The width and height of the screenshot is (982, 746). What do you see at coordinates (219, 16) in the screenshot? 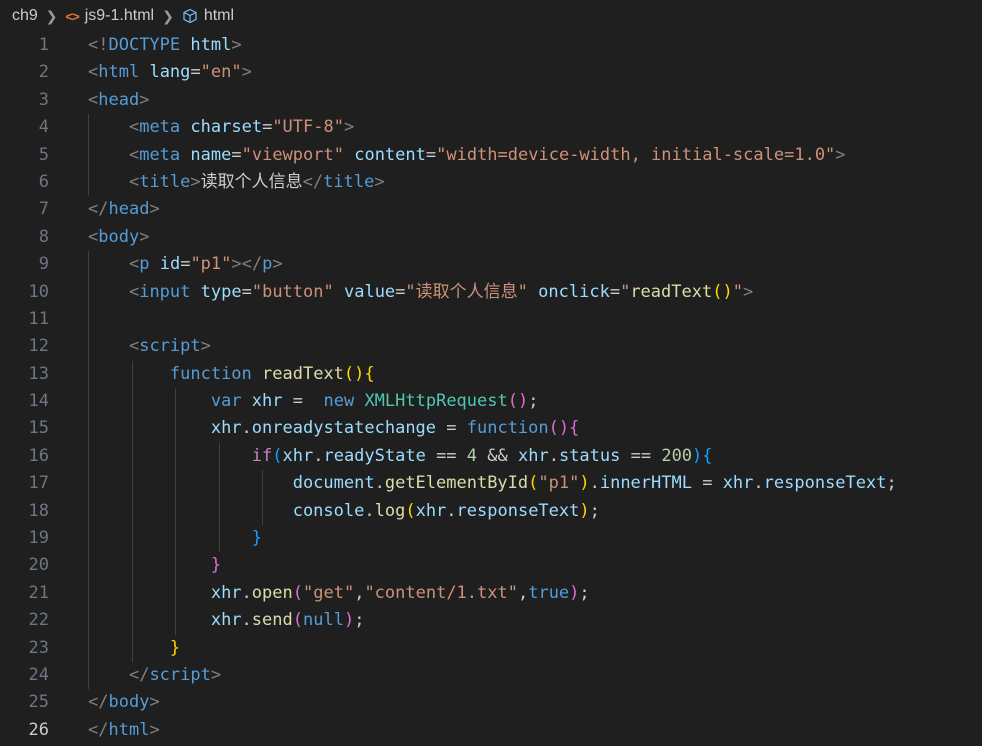
I see `breadcrumb-symbol: html` at bounding box center [219, 16].